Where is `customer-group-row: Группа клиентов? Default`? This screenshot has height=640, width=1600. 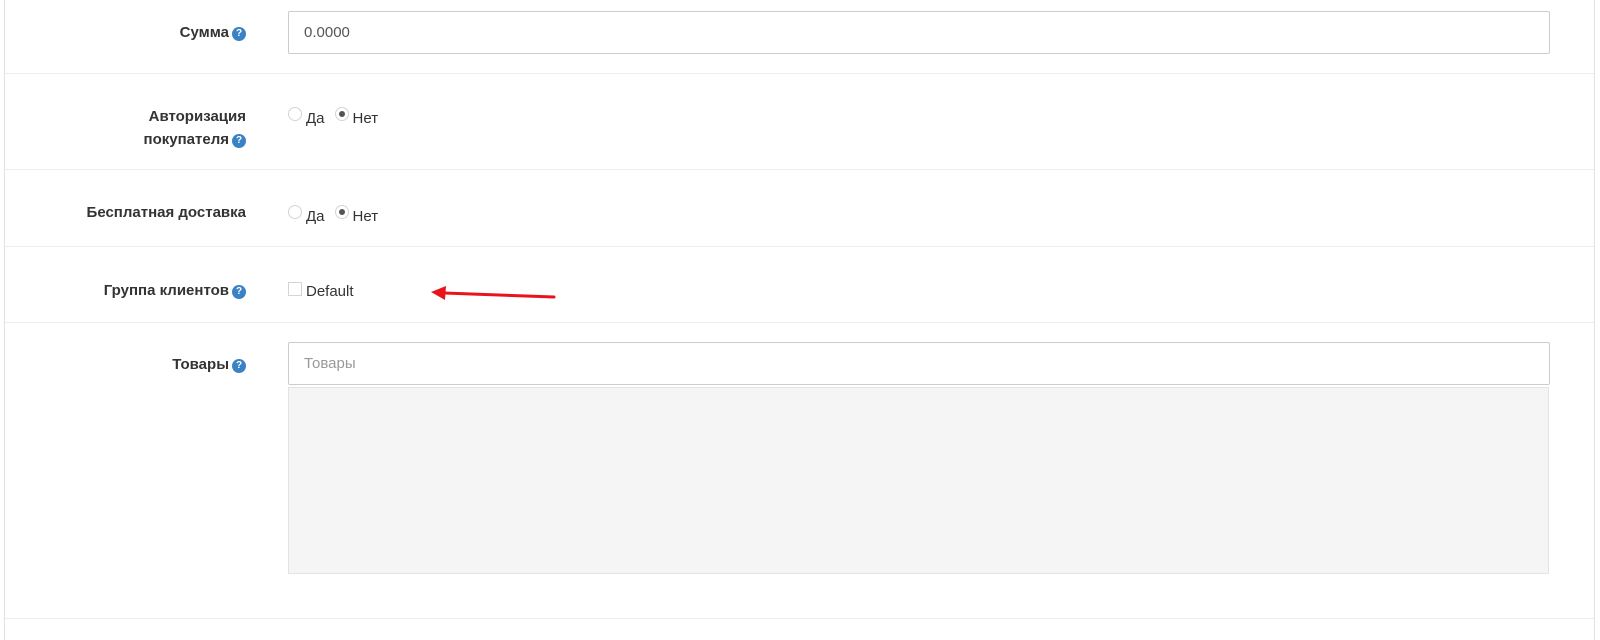
customer-group-row: Группа клиентов? Default is located at coordinates (799, 285).